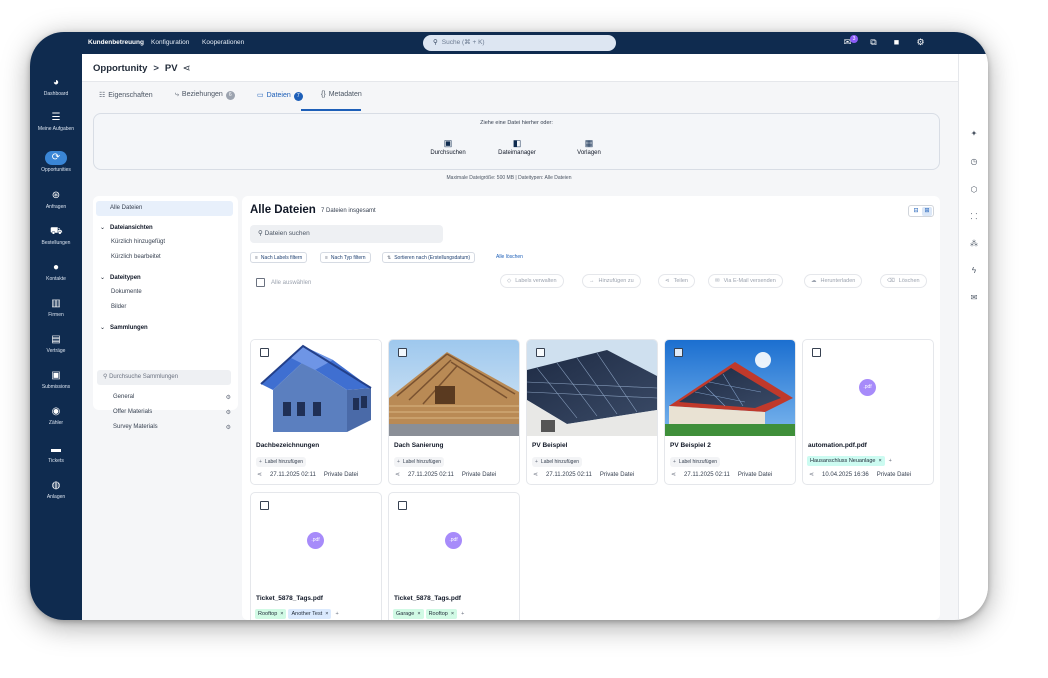  What do you see at coordinates (974, 162) in the screenshot?
I see `history-icon: ◷` at bounding box center [974, 162].